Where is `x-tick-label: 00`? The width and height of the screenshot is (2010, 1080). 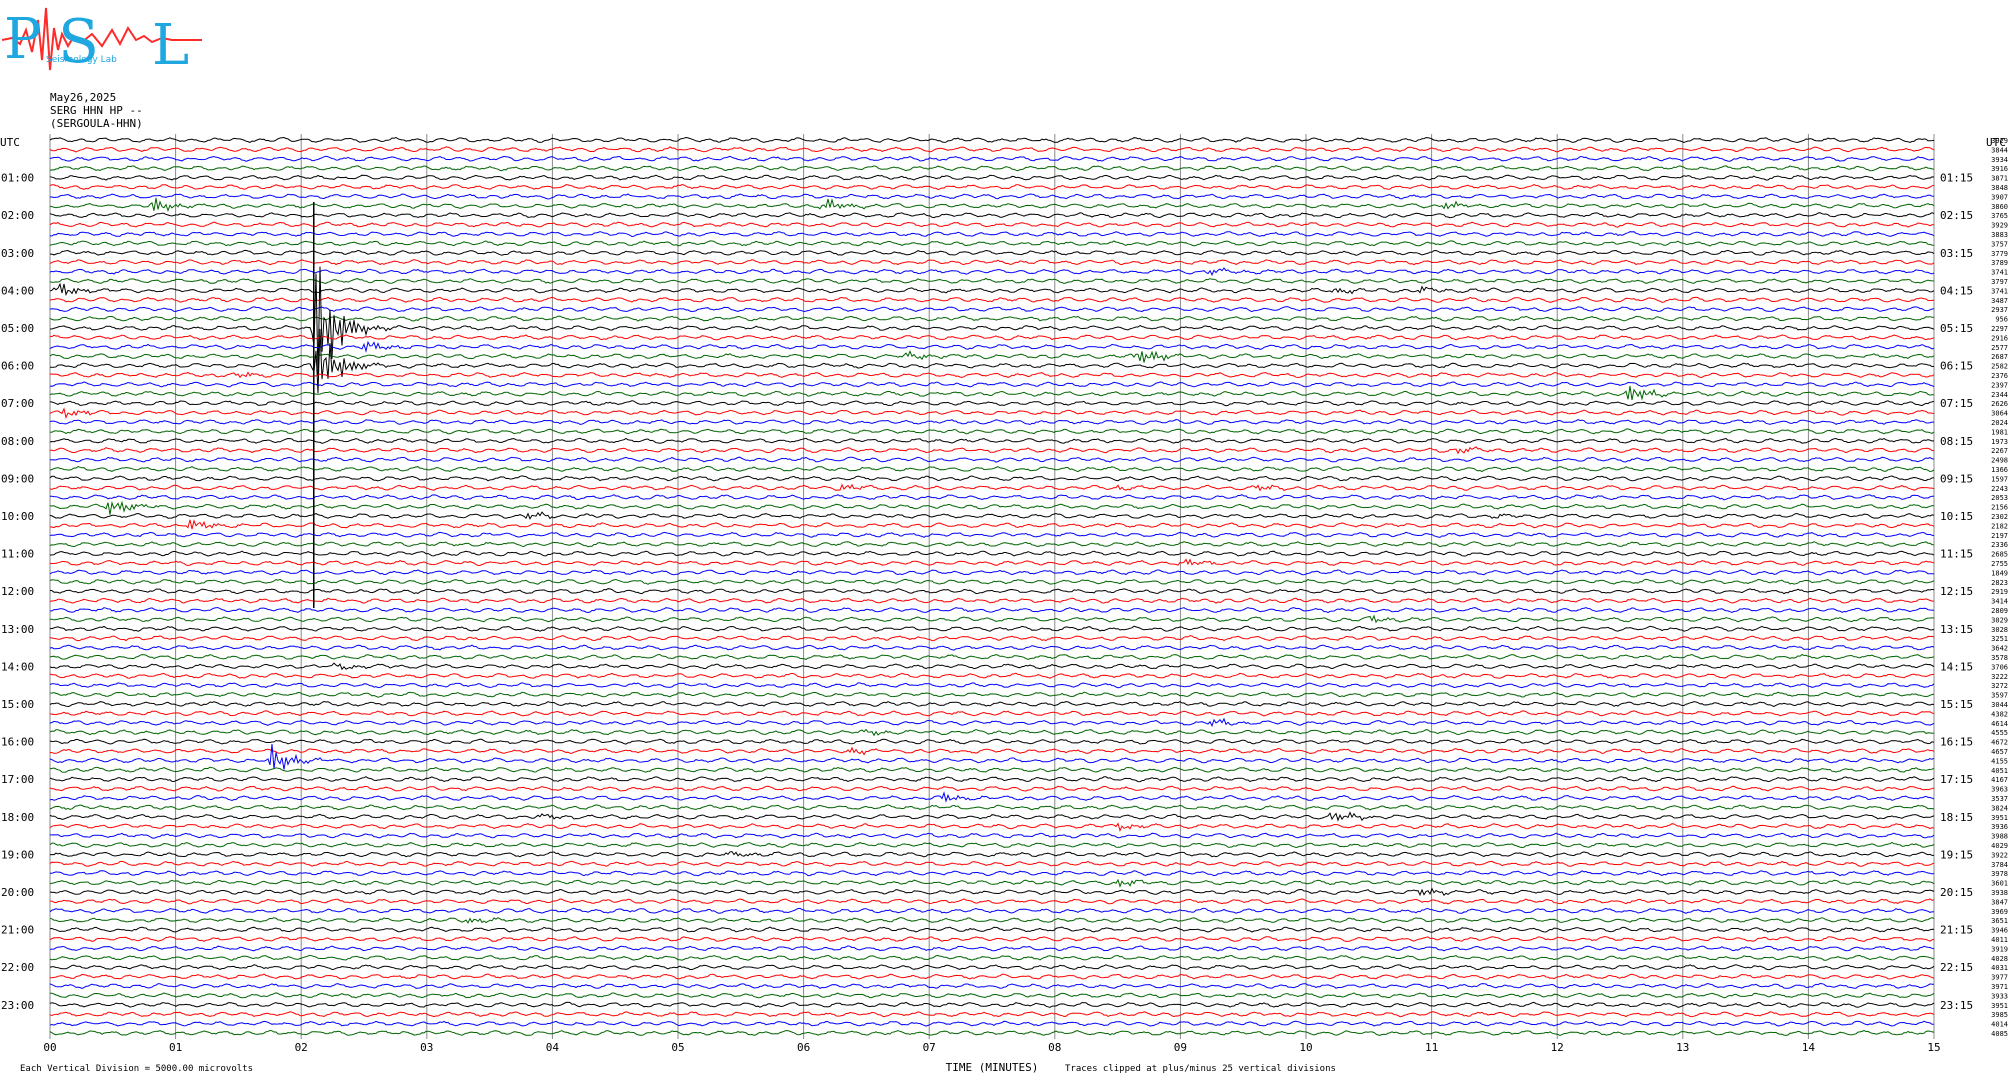 x-tick-label: 00 is located at coordinates (49, 1047).